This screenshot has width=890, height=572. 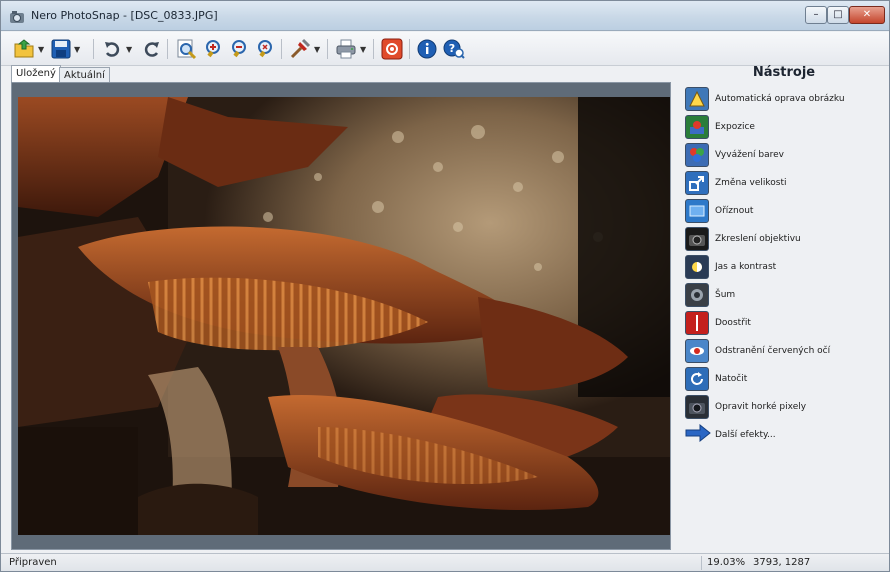 I want to click on tools-button: ▼, so click(x=304, y=49).